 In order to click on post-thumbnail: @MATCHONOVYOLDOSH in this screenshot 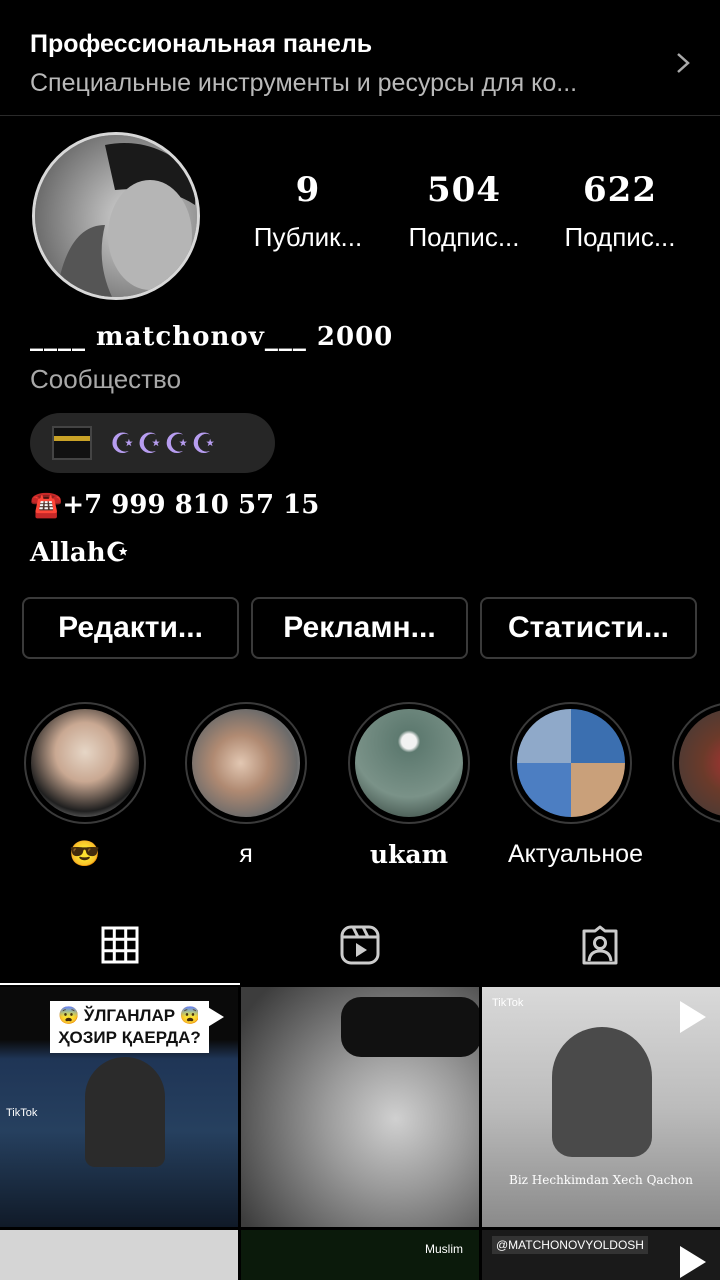, I will do `click(601, 1255)`.